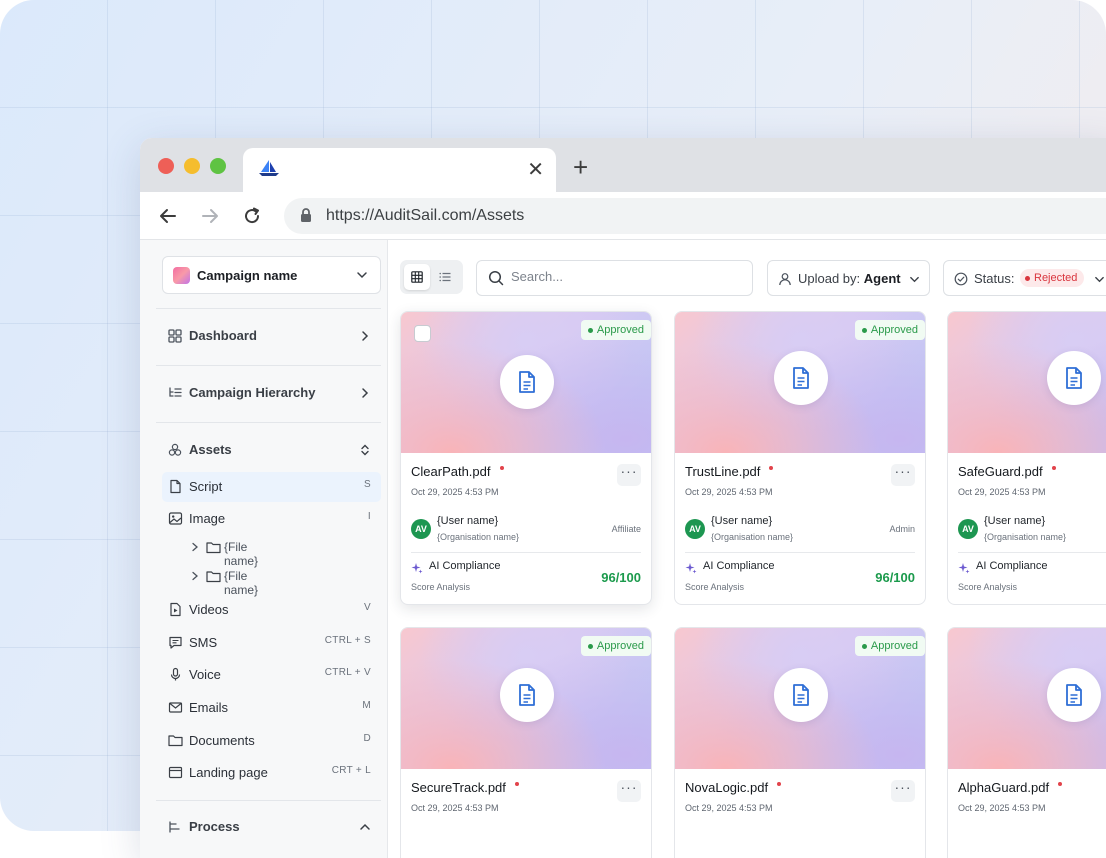 Image resolution: width=1106 pixels, height=858 pixels. What do you see at coordinates (367, 738) in the screenshot?
I see `shortcut-hint: D` at bounding box center [367, 738].